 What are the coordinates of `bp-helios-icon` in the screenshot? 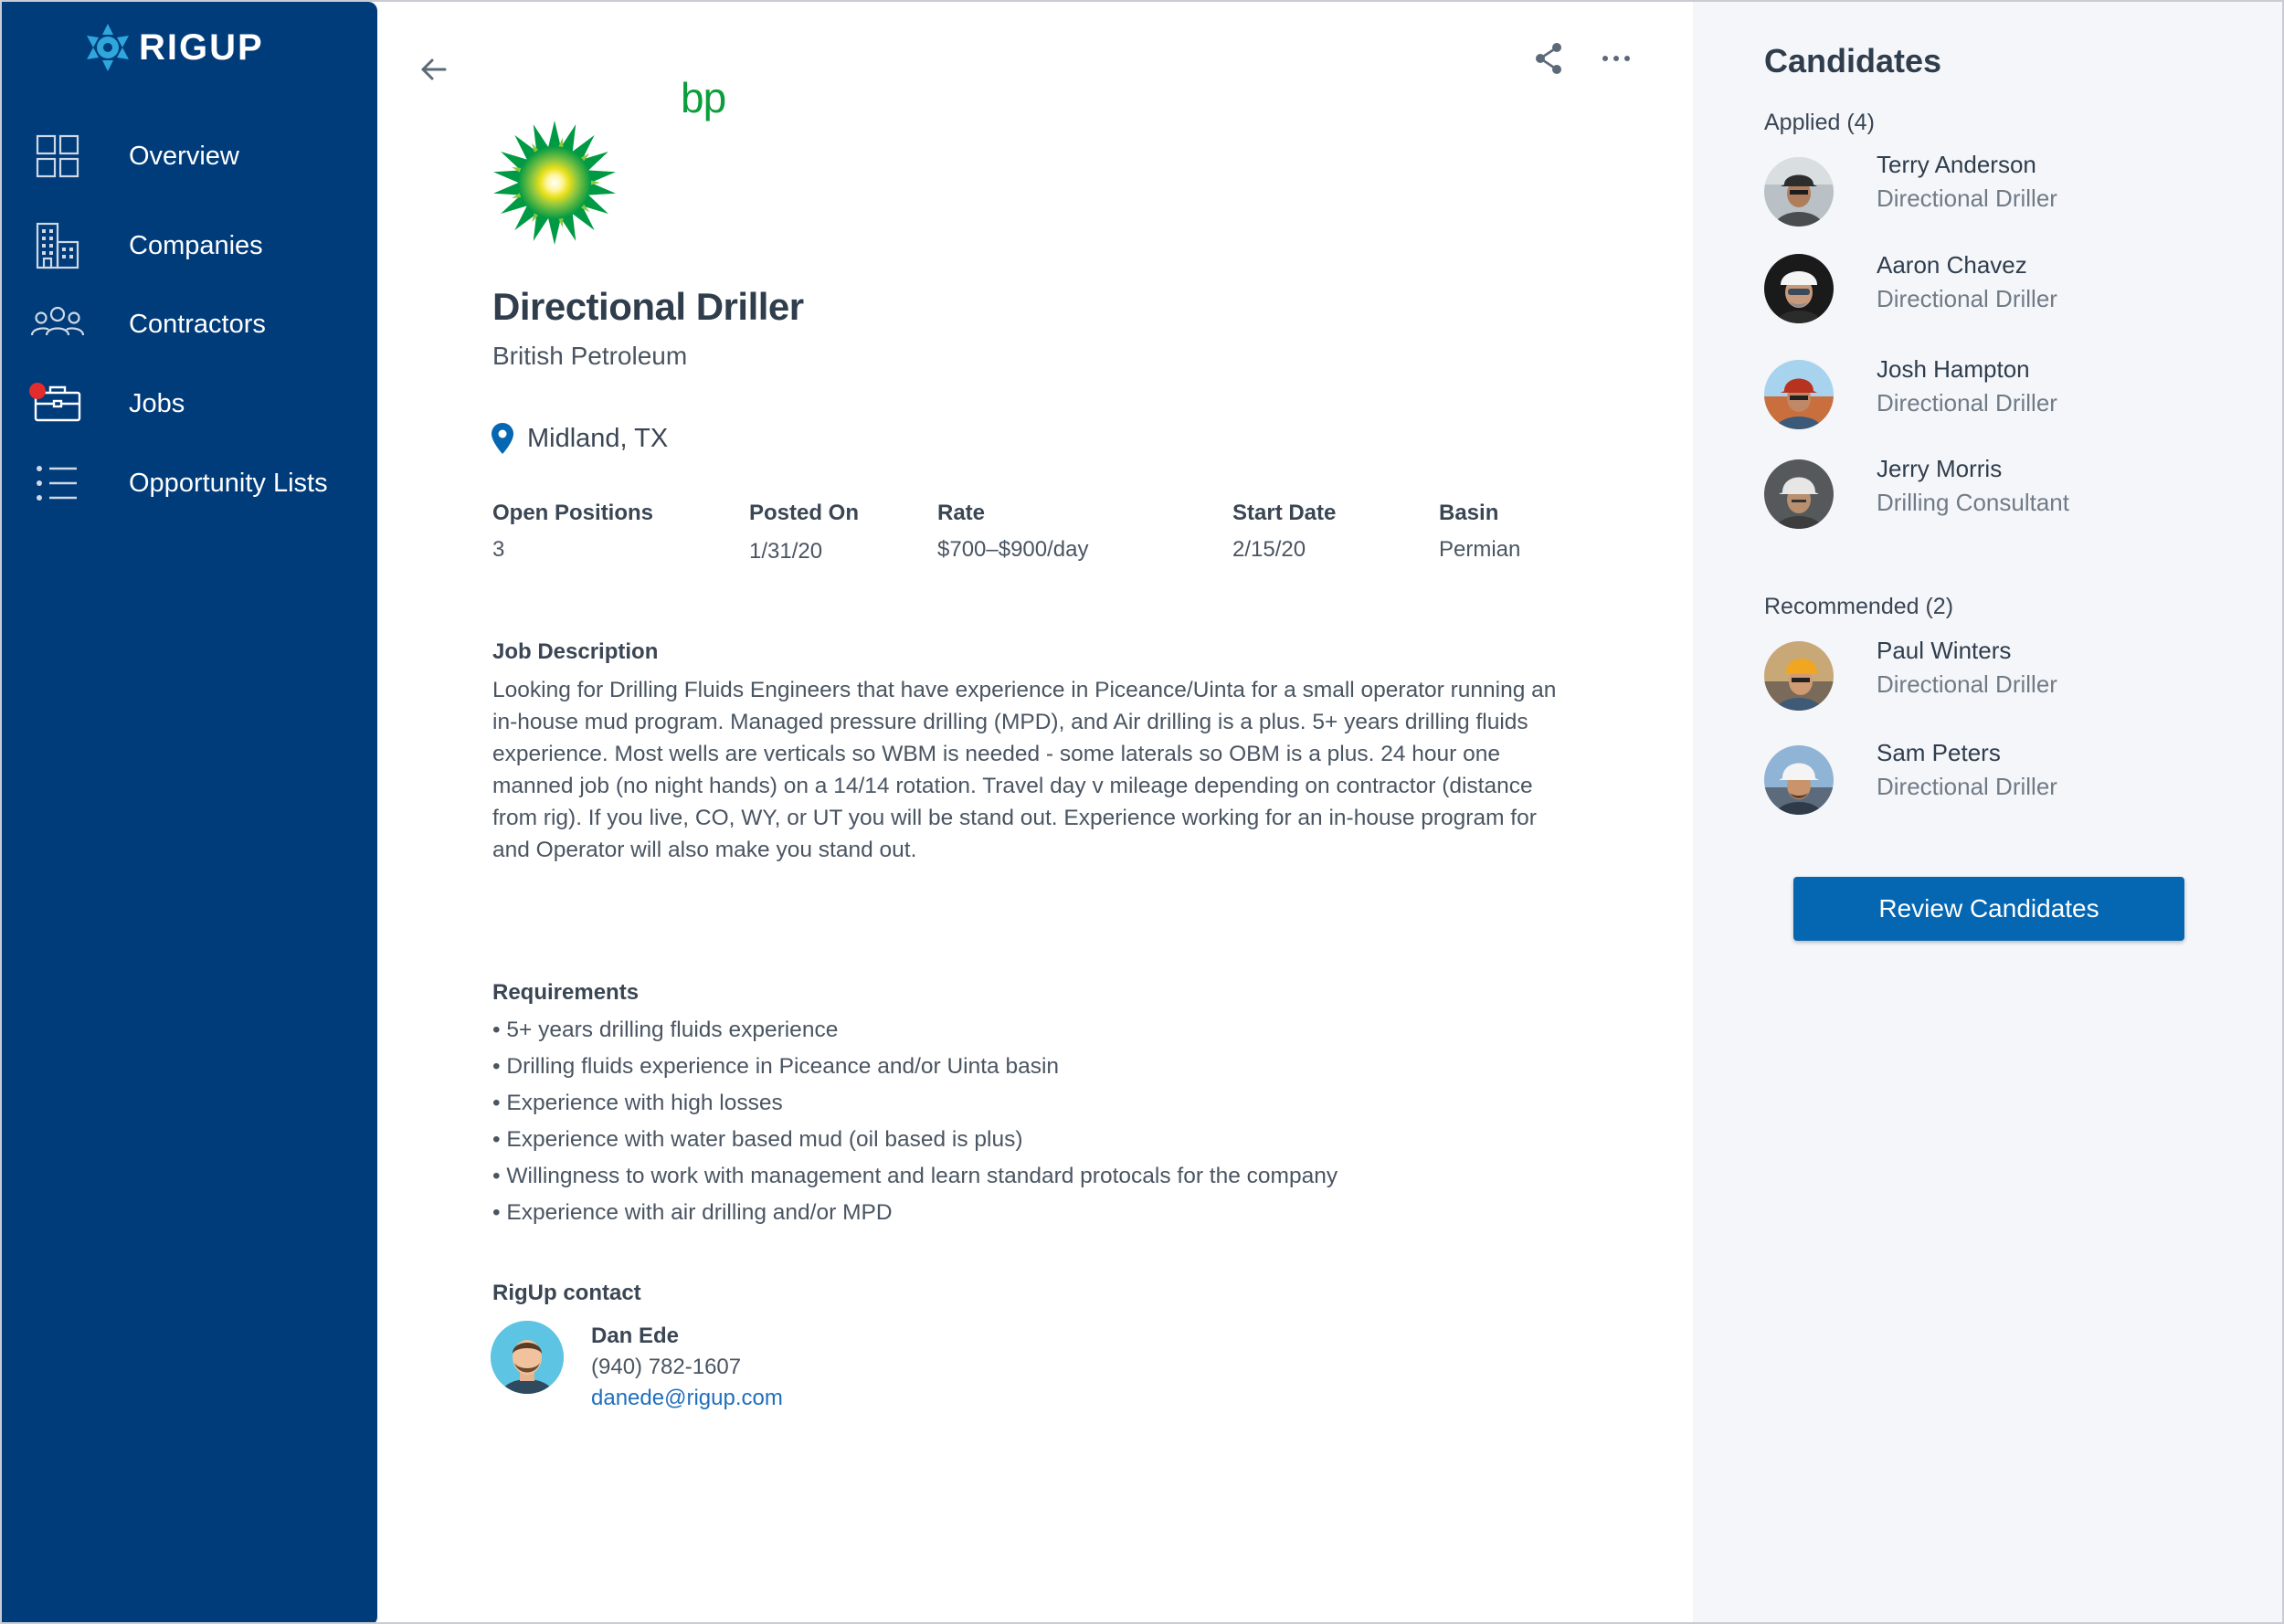 It's located at (554, 183).